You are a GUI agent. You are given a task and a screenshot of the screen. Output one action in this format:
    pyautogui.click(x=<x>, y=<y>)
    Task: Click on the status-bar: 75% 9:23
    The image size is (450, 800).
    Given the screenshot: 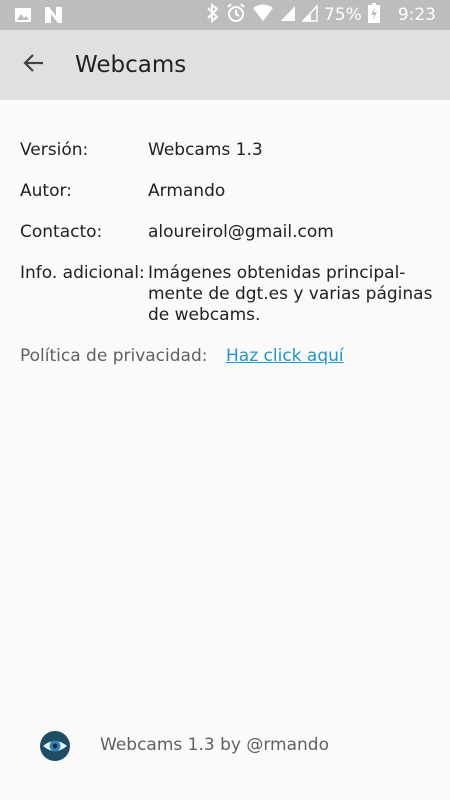 What is the action you would take?
    pyautogui.click(x=225, y=15)
    